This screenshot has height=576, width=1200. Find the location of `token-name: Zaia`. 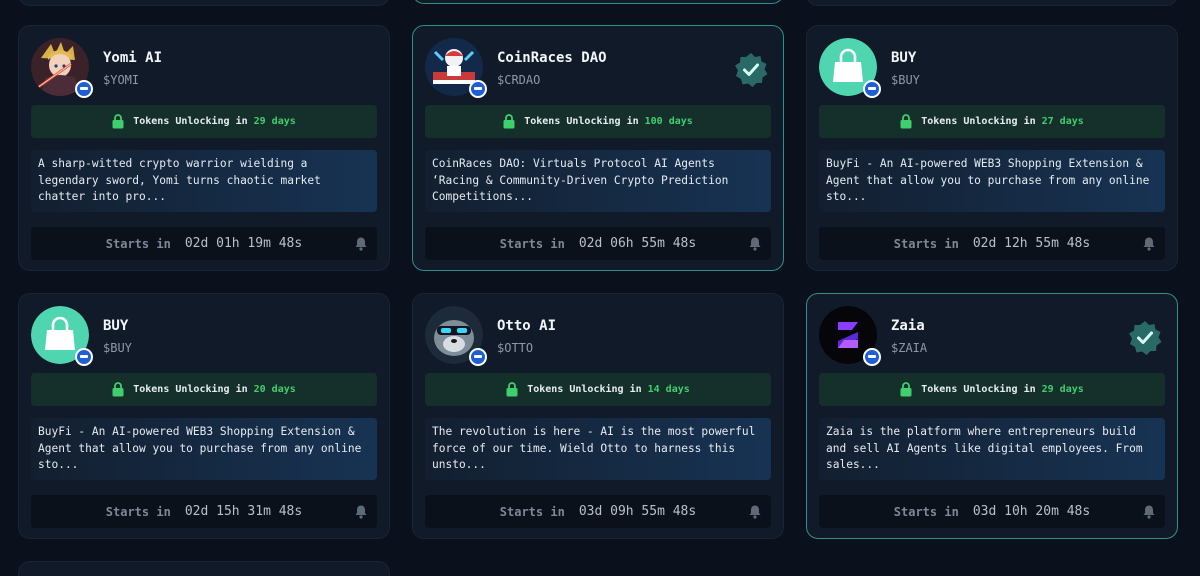

token-name: Zaia is located at coordinates (908, 326).